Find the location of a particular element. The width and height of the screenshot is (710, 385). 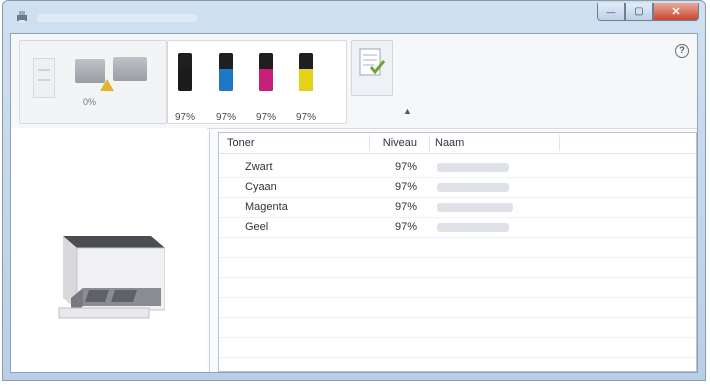

window-title-blurred is located at coordinates (117, 18).